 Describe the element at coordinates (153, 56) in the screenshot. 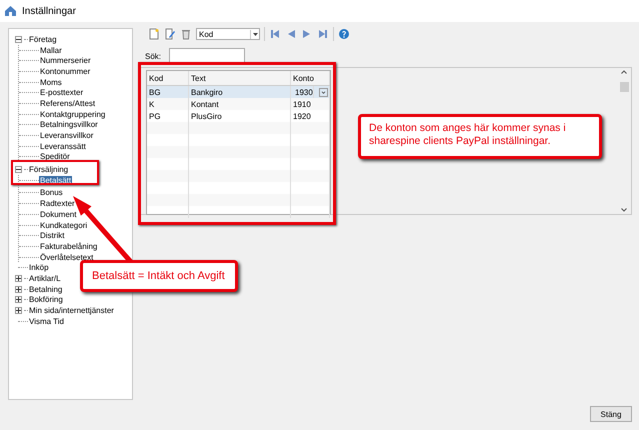

I see `search-label: Sök:` at that location.